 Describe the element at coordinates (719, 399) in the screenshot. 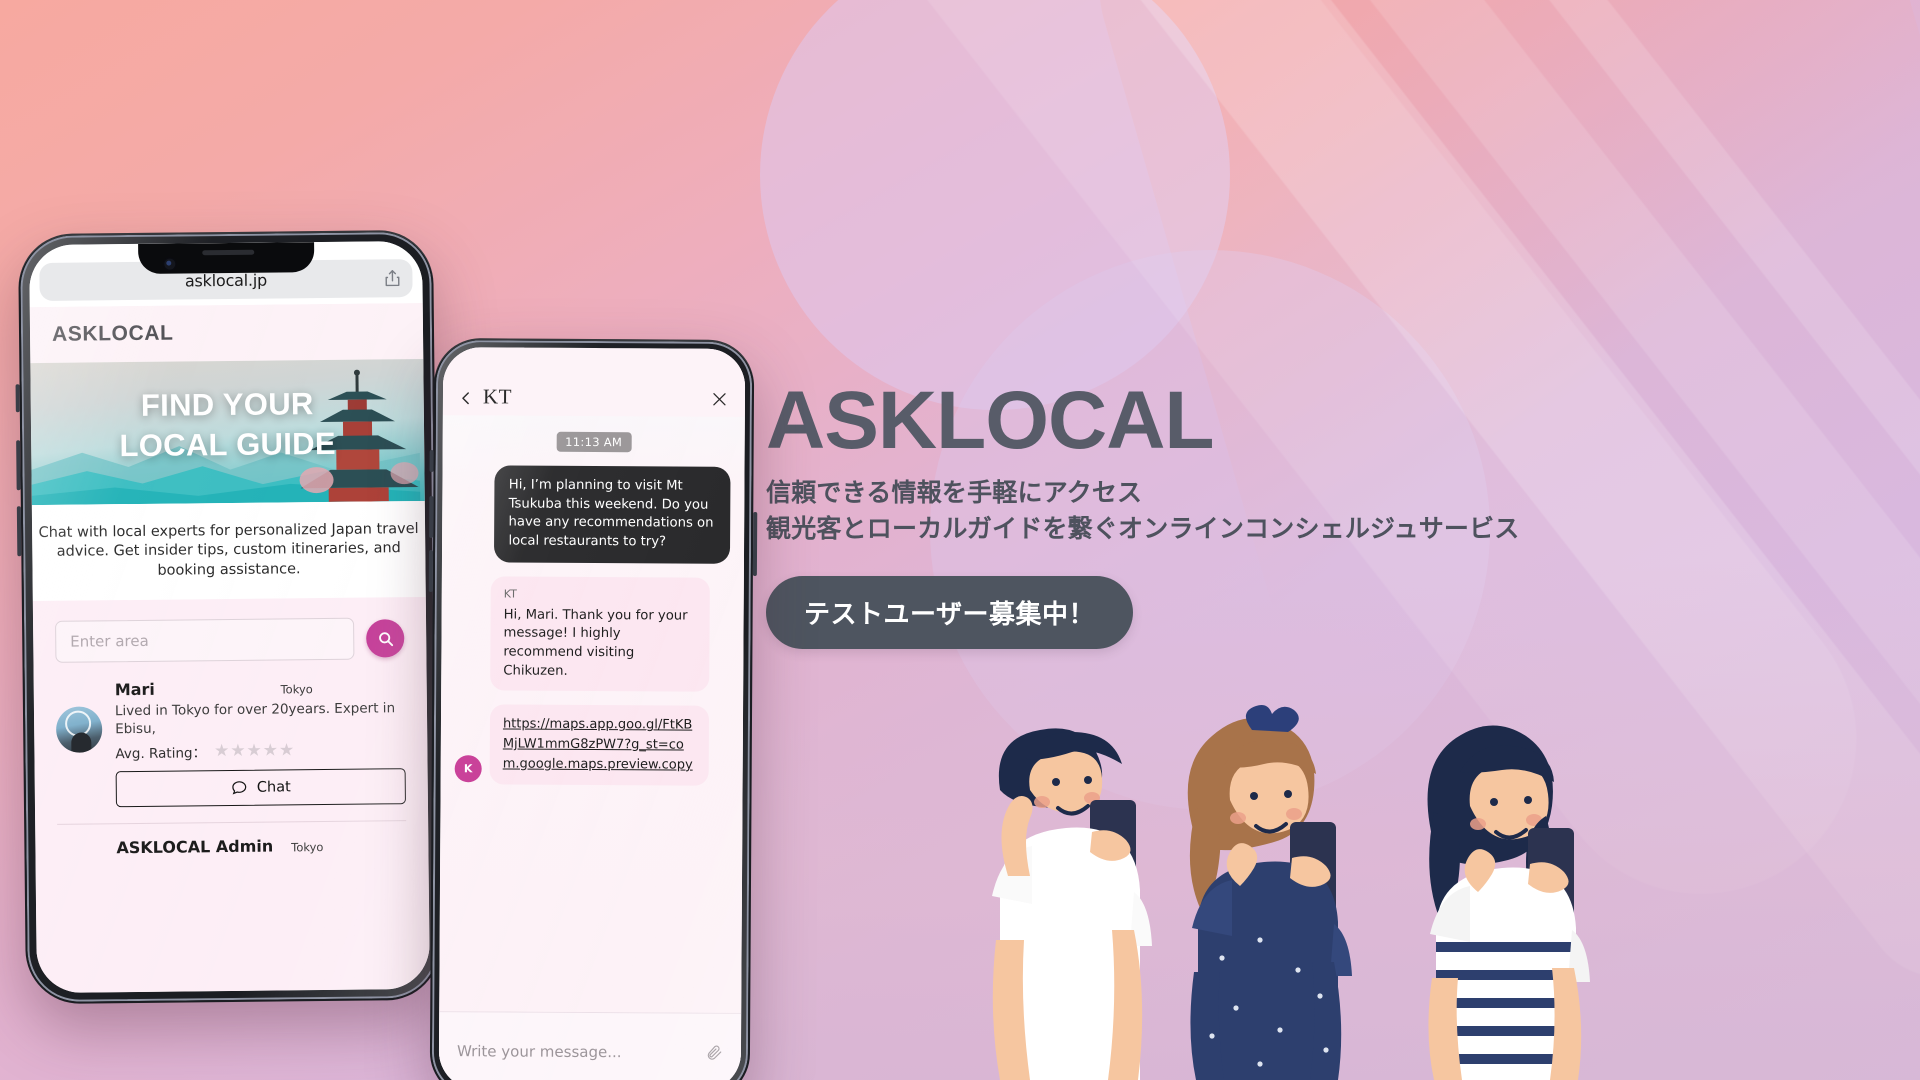

I see `close-icon` at that location.